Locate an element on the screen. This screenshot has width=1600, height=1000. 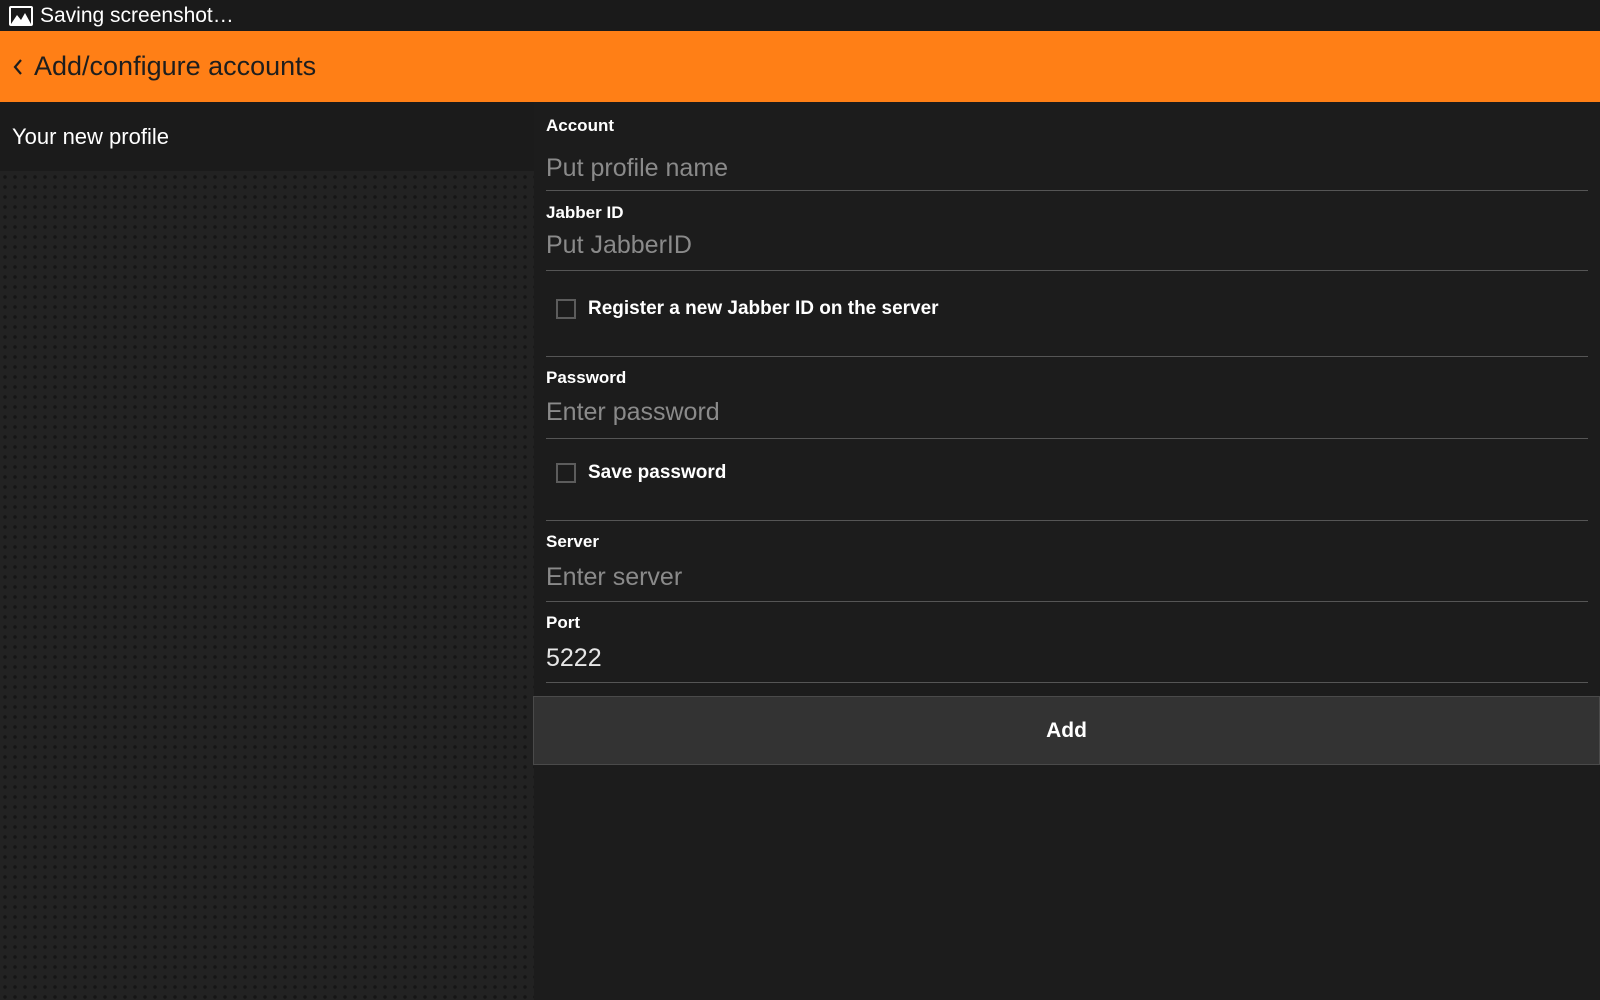
action-bar: Add/configure accounts is located at coordinates (800, 66).